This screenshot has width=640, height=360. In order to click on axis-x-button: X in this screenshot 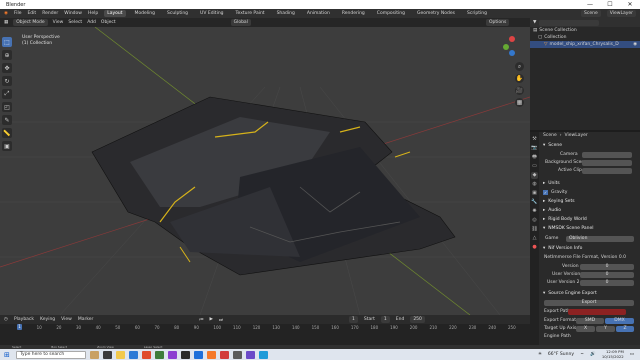, I will do `click(585, 329)`.